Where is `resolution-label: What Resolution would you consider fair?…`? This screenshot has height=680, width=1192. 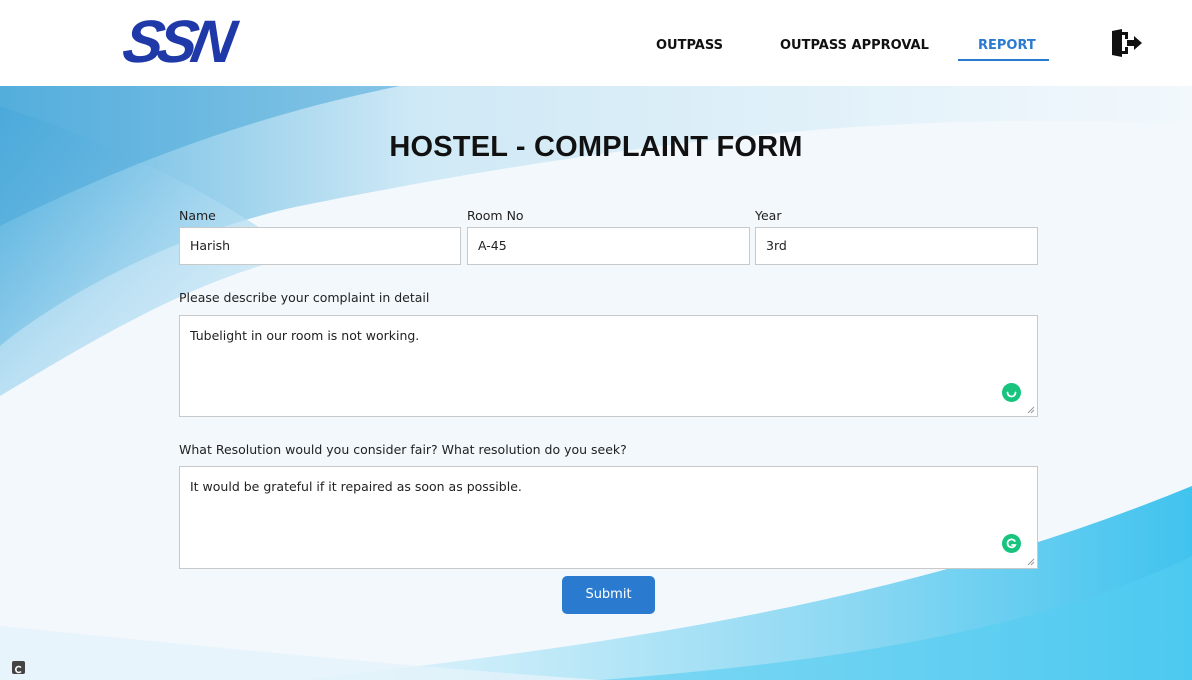 resolution-label: What Resolution would you consider fair?… is located at coordinates (403, 449).